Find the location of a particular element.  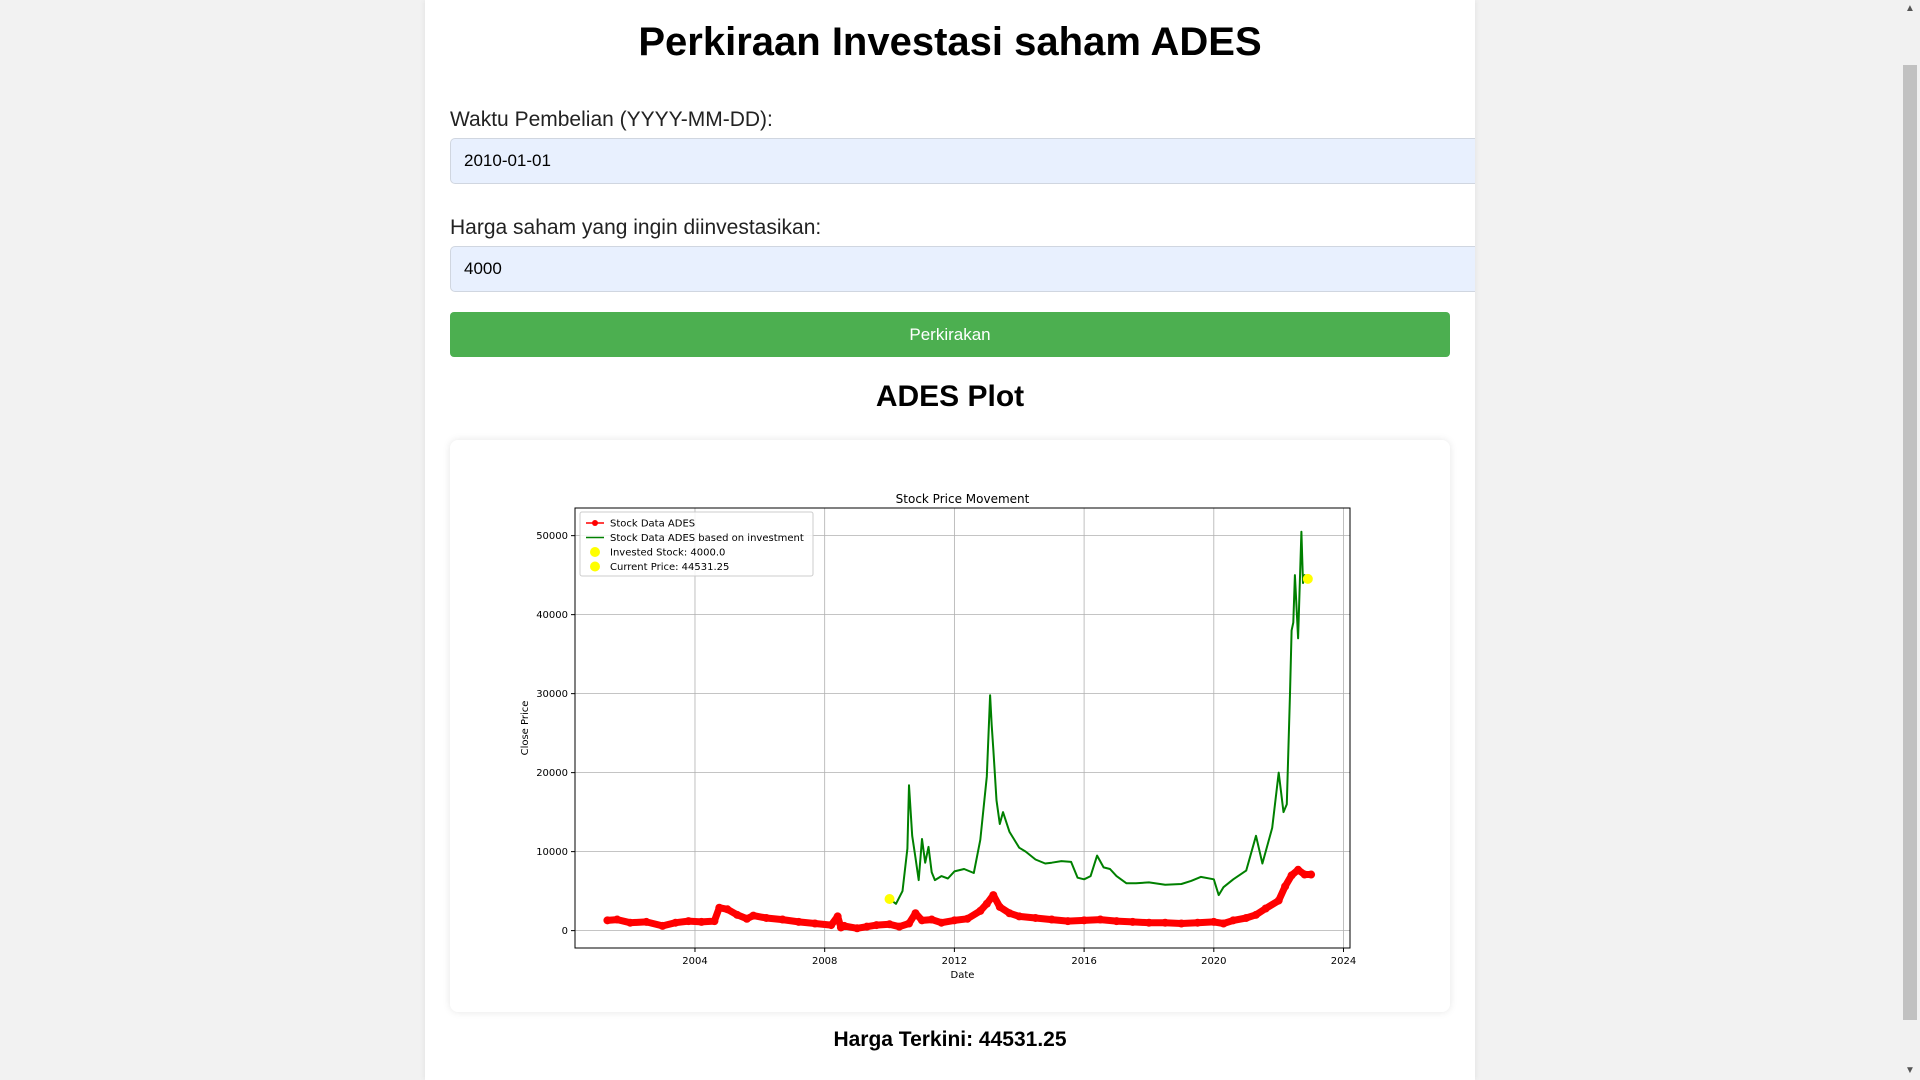

current-price-result: Harga Terkini: 44531.25 is located at coordinates (950, 1039).